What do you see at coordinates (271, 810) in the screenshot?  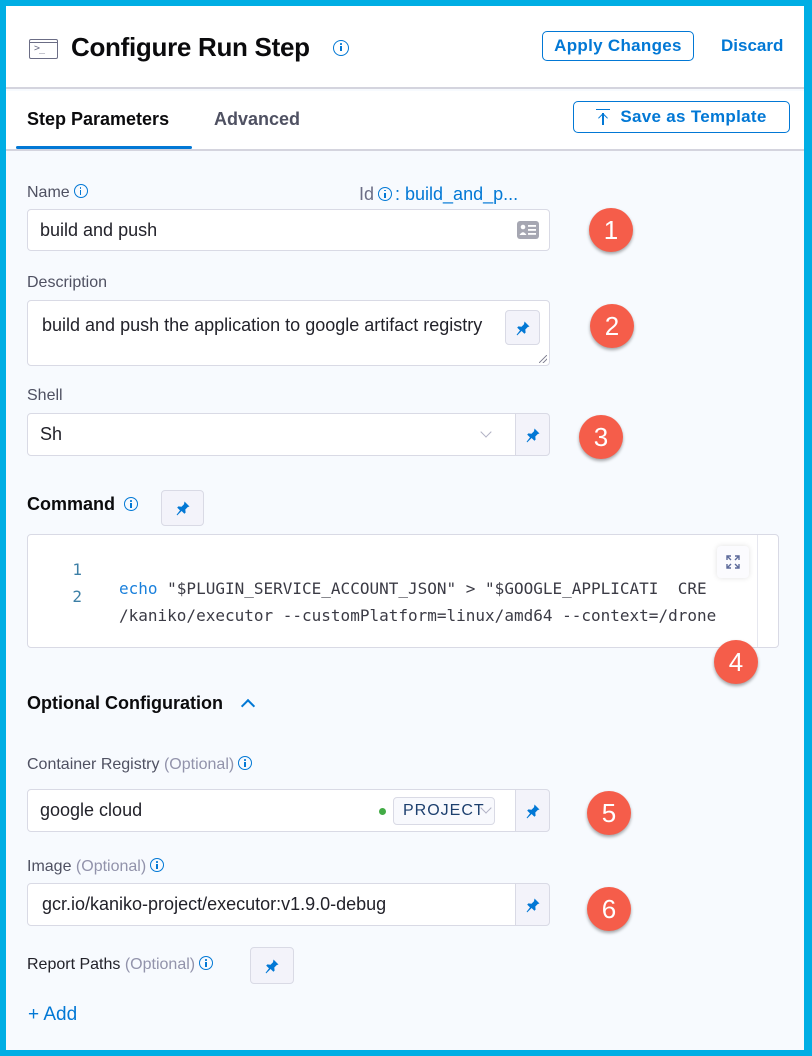 I see `container-registry-select: google cloud PROJECT` at bounding box center [271, 810].